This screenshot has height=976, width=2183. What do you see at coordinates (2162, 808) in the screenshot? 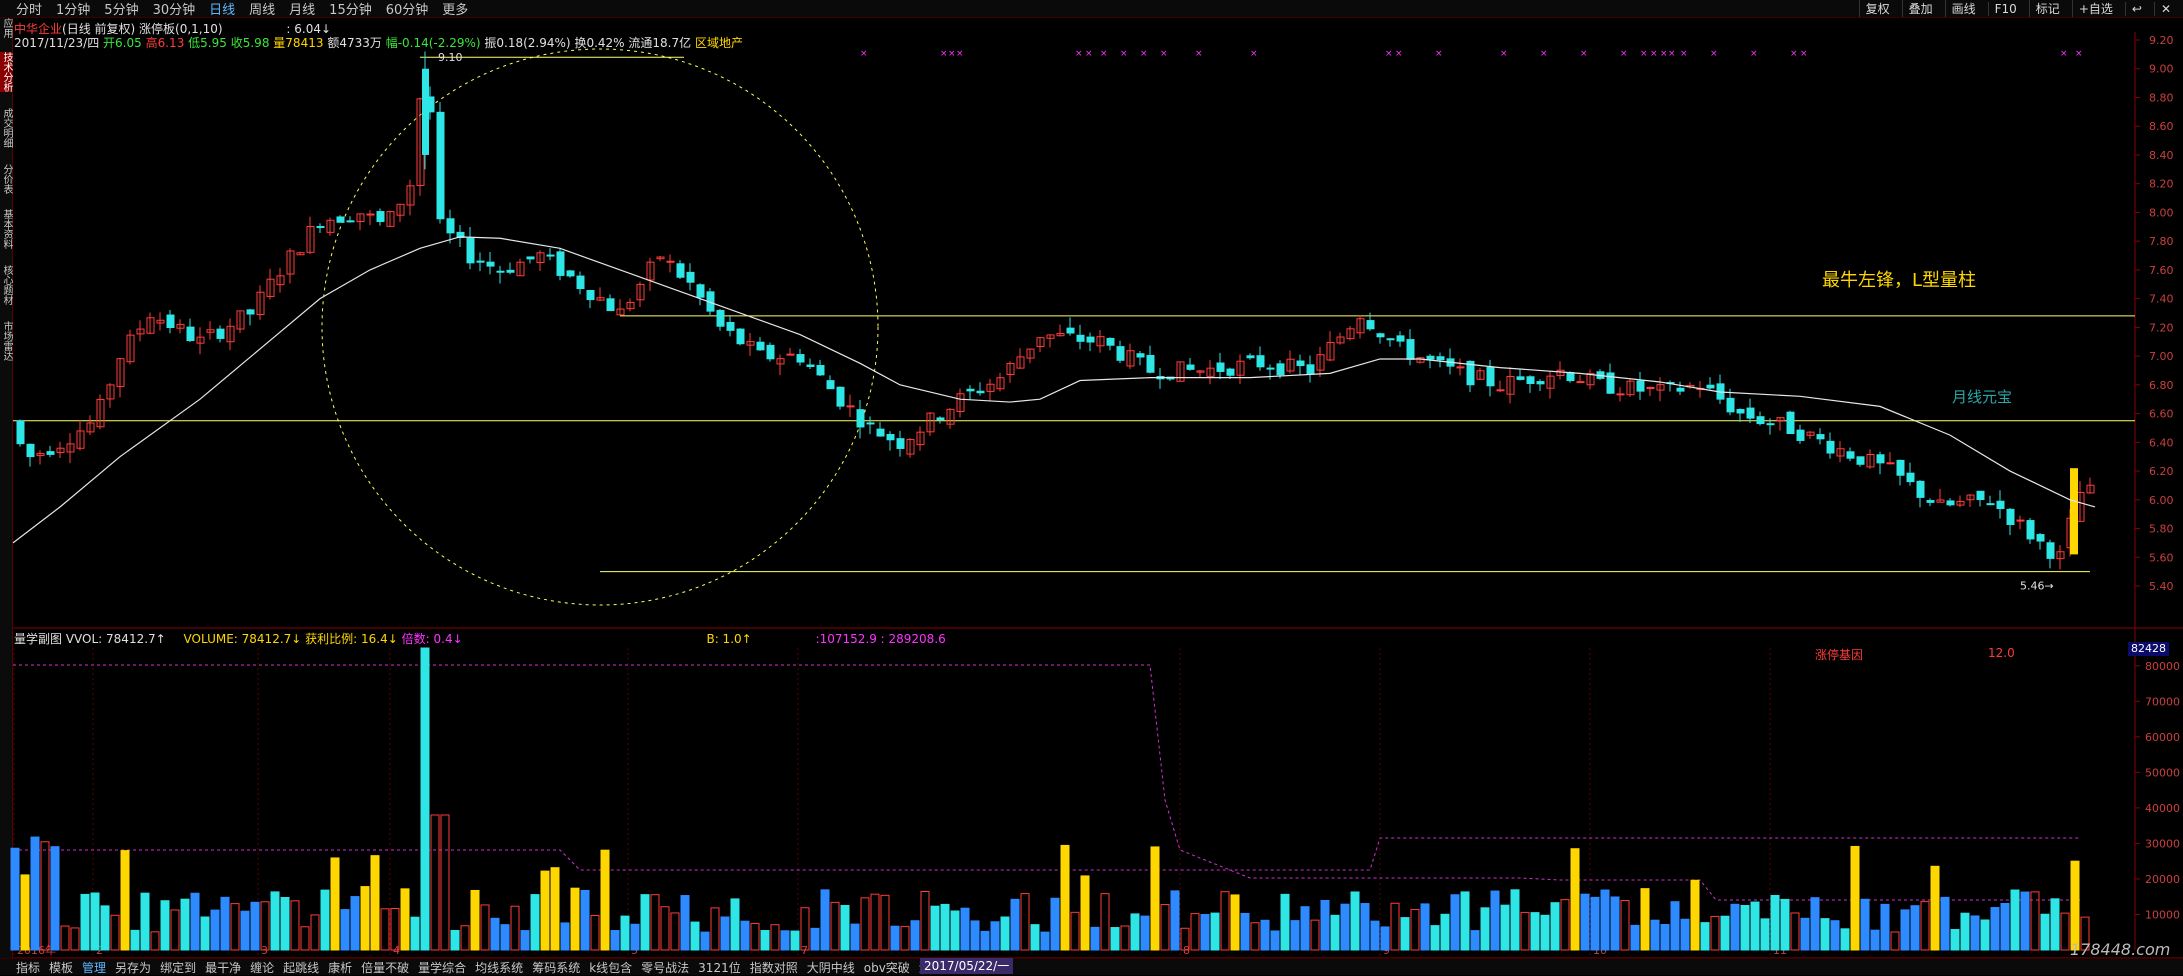
I see `volume-tick-label: 40000` at bounding box center [2162, 808].